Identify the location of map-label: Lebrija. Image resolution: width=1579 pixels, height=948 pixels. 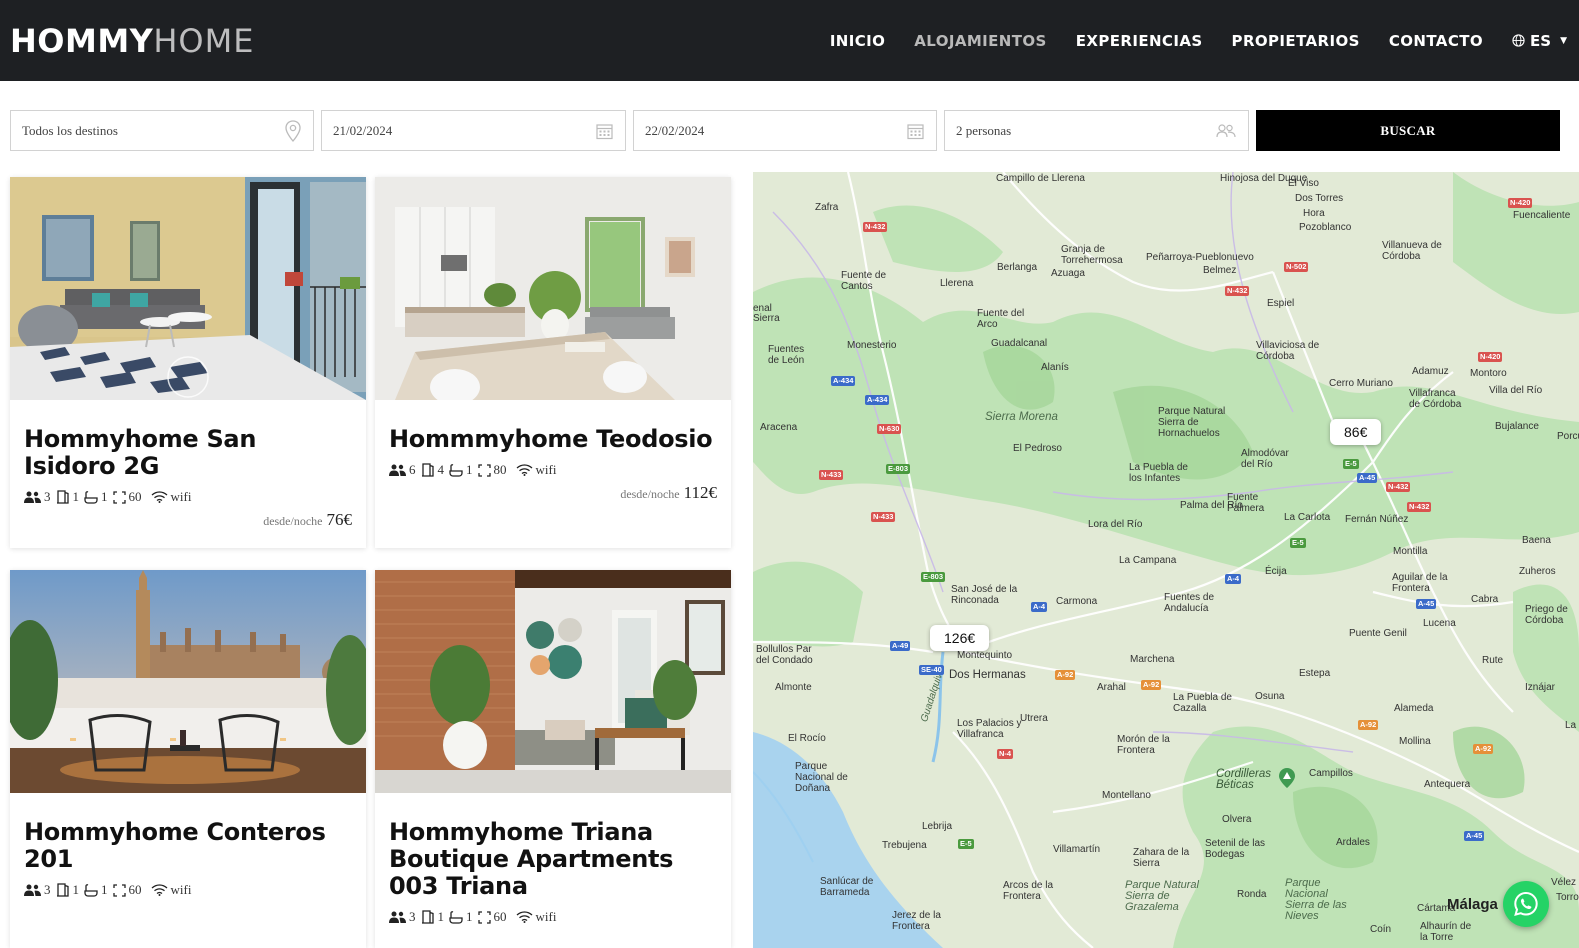
(937, 826).